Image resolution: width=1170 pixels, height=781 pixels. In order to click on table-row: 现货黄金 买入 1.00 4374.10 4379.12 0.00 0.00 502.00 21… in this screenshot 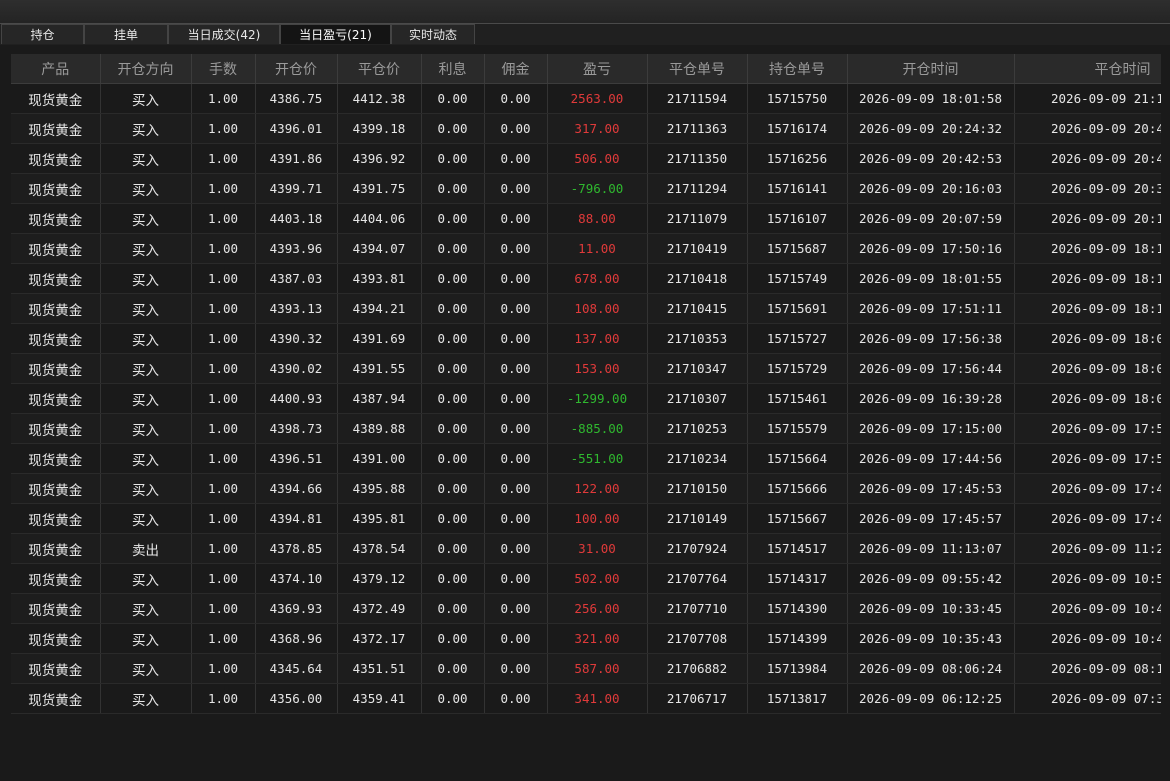, I will do `click(586, 578)`.